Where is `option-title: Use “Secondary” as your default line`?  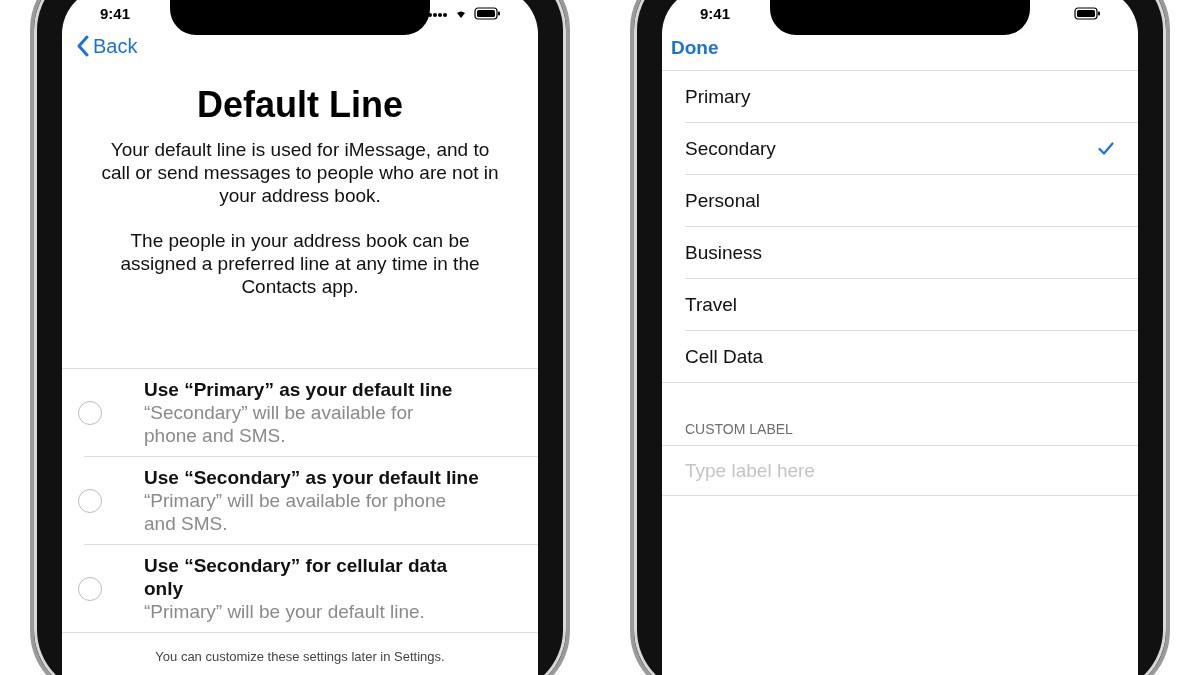 option-title: Use “Secondary” as your default line is located at coordinates (312, 477).